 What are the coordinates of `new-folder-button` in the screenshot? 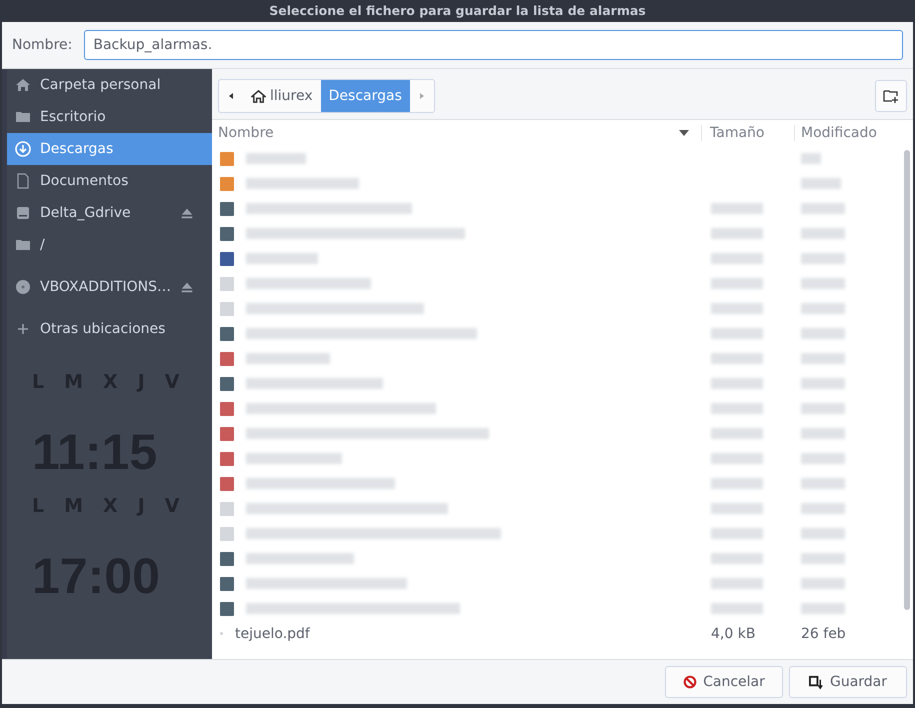 It's located at (891, 96).